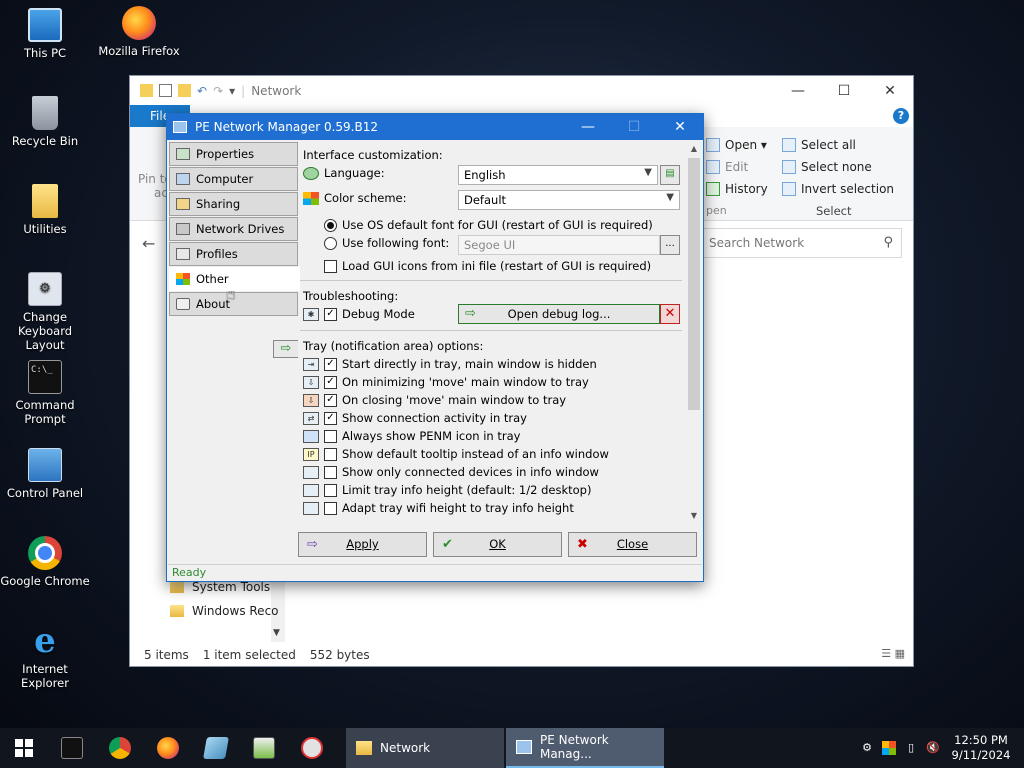 This screenshot has width=1024, height=768. What do you see at coordinates (680, 127) in the screenshot?
I see `penm-close-button: ✕` at bounding box center [680, 127].